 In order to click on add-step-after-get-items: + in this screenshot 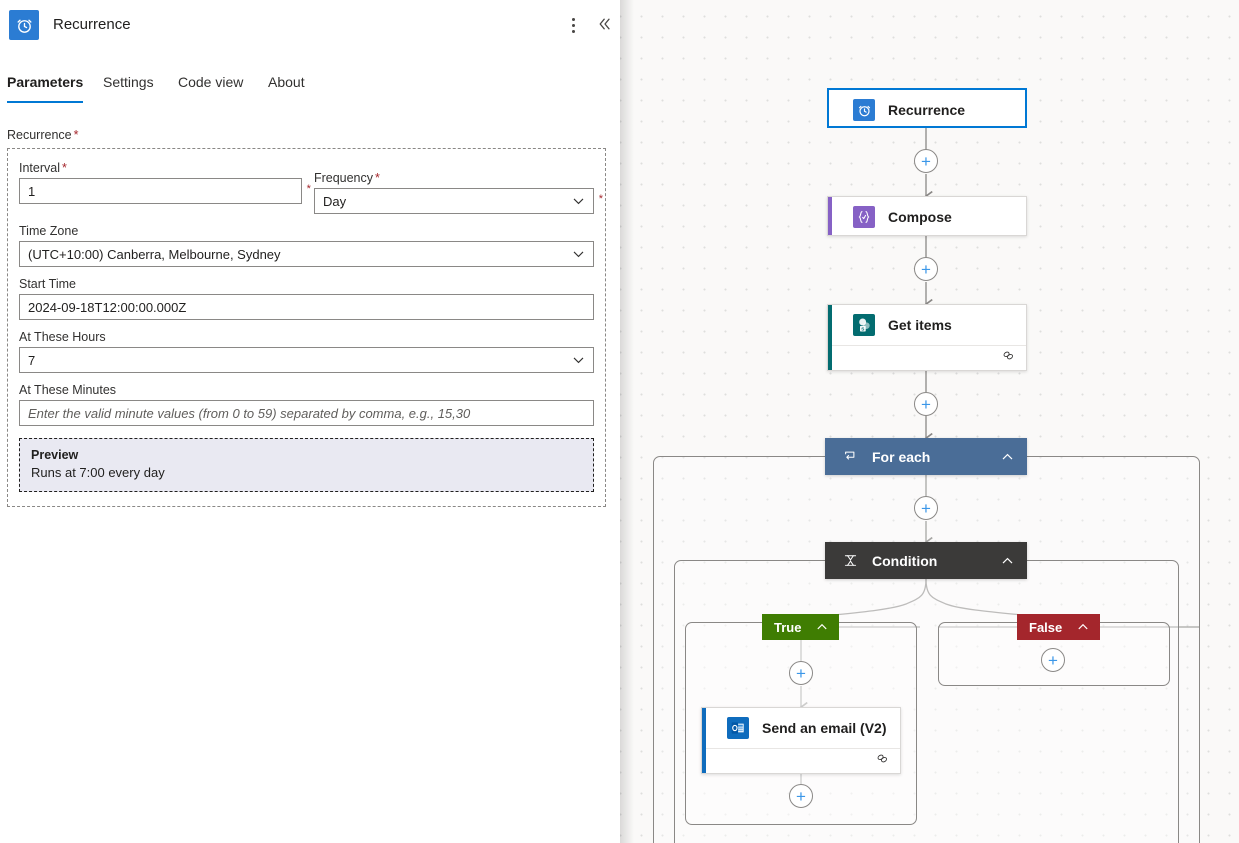, I will do `click(926, 404)`.